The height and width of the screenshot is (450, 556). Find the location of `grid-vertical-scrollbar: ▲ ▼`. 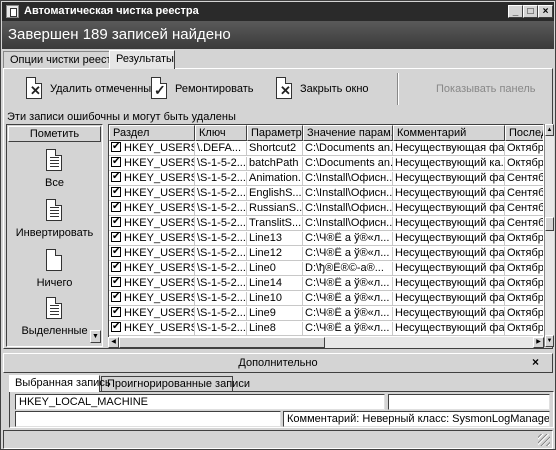

grid-vertical-scrollbar: ▲ ▼ is located at coordinates (549, 235).